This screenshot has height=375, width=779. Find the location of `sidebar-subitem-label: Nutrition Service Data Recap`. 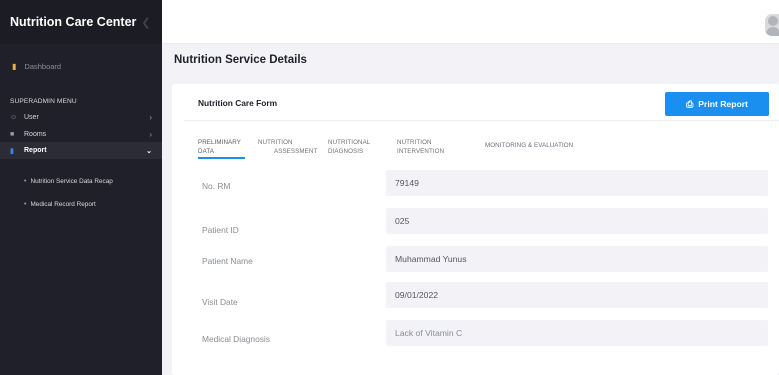

sidebar-subitem-label: Nutrition Service Data Recap is located at coordinates (71, 181).